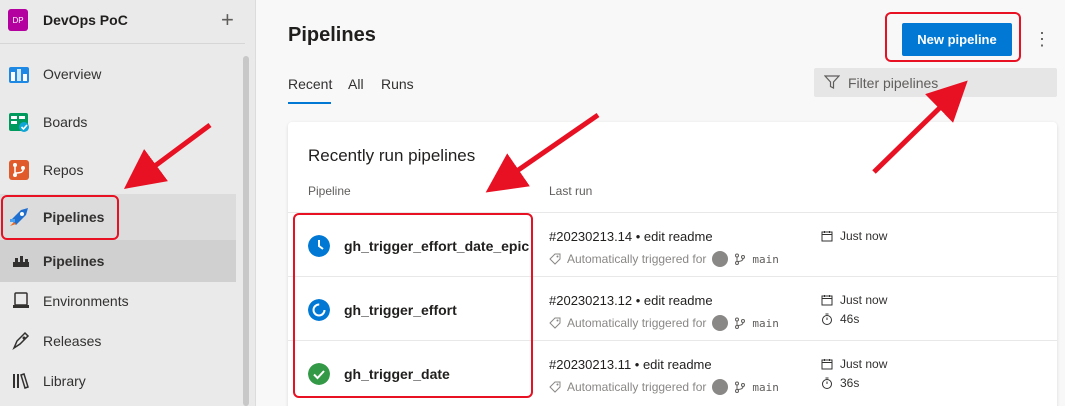 The width and height of the screenshot is (1065, 406). Describe the element at coordinates (392, 155) in the screenshot. I see `card-title: Recently run pipelines` at that location.